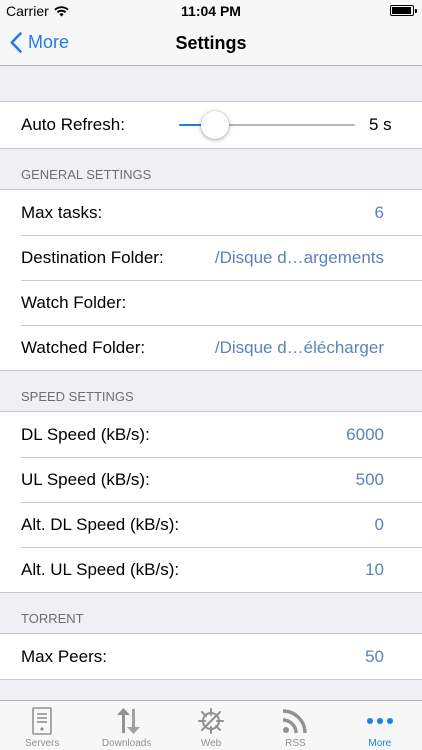 Image resolution: width=422 pixels, height=750 pixels. I want to click on tab-label: Servers, so click(42, 743).